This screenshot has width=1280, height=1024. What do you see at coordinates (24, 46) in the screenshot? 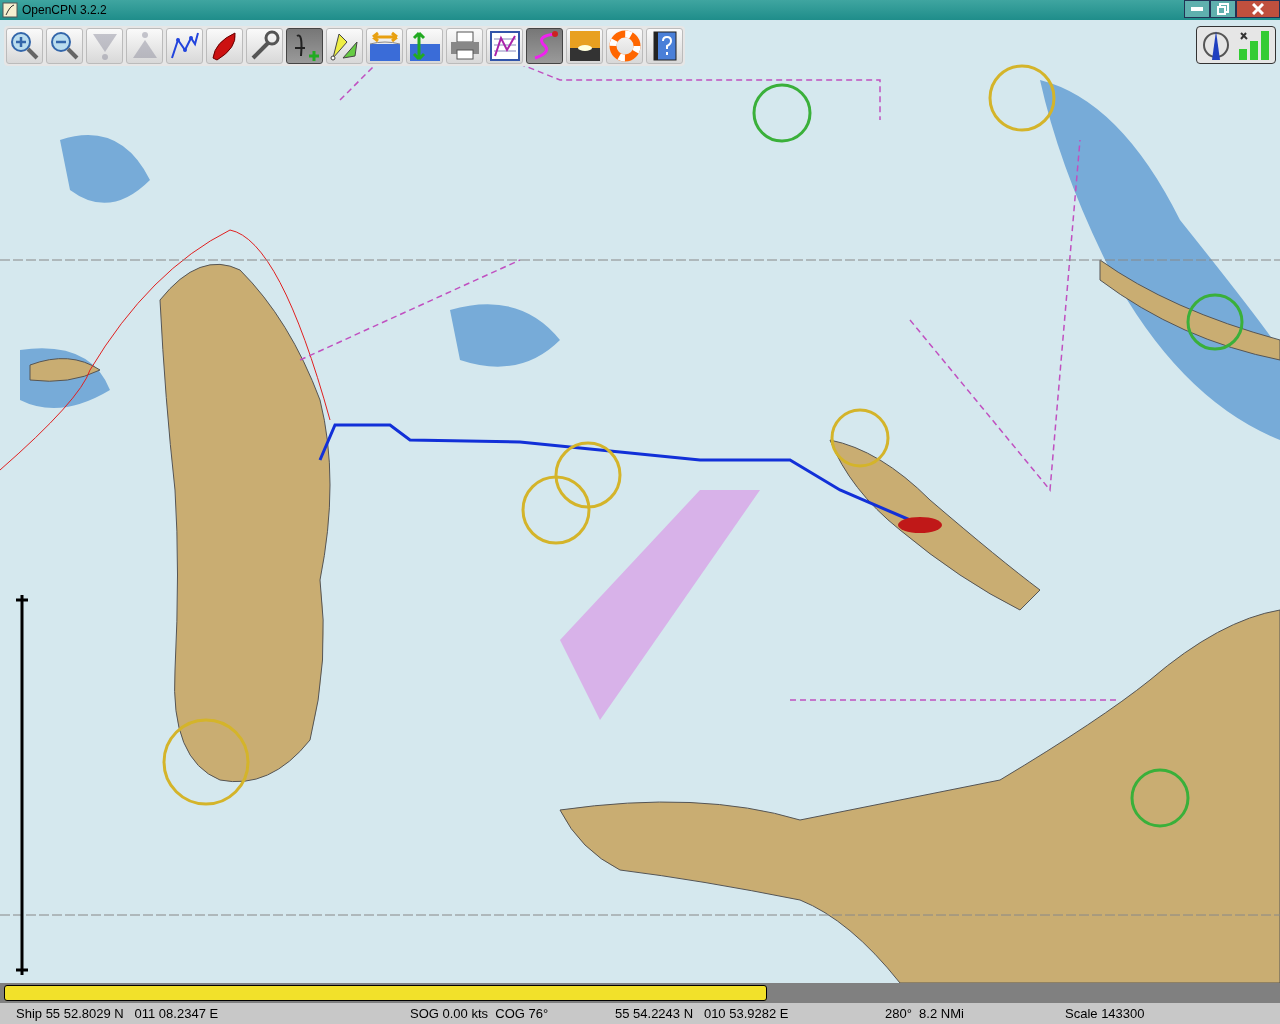
I see `zoom-in-button` at bounding box center [24, 46].